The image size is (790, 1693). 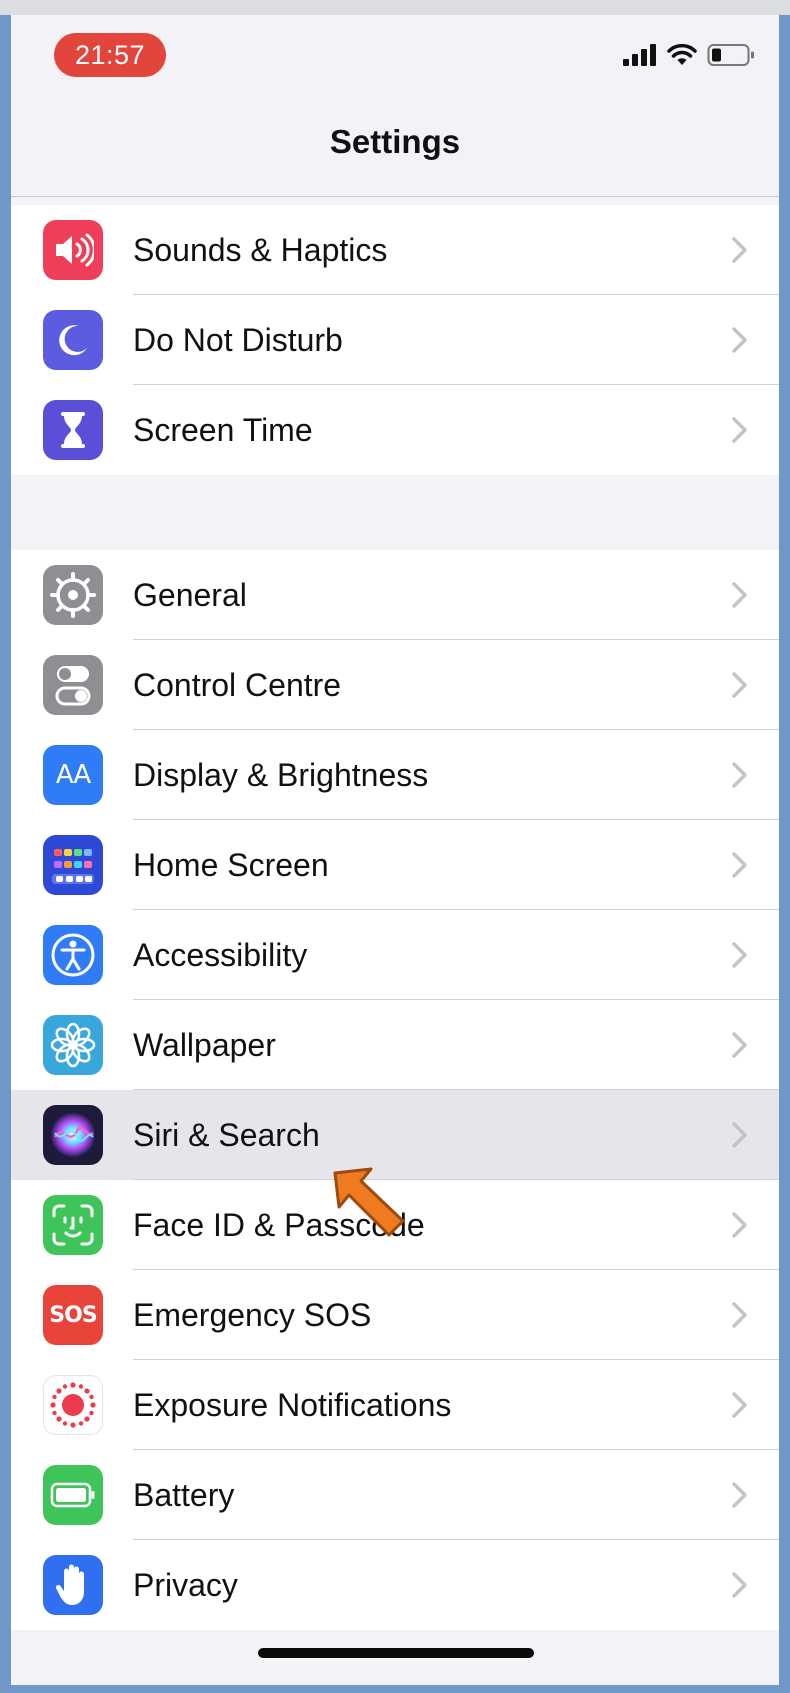 What do you see at coordinates (73, 685) in the screenshot?
I see `toggles-icon` at bounding box center [73, 685].